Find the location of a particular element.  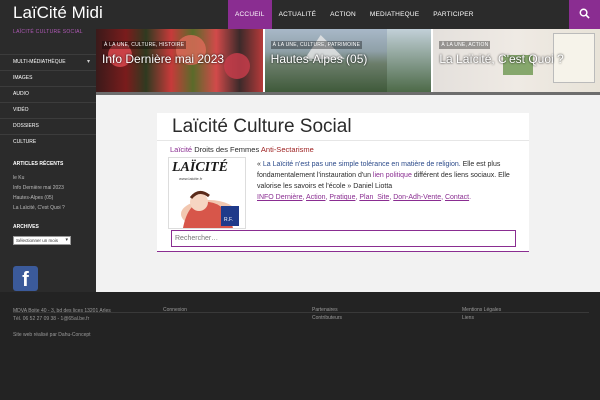

quote-link-text: lien politique is located at coordinates (392, 175).